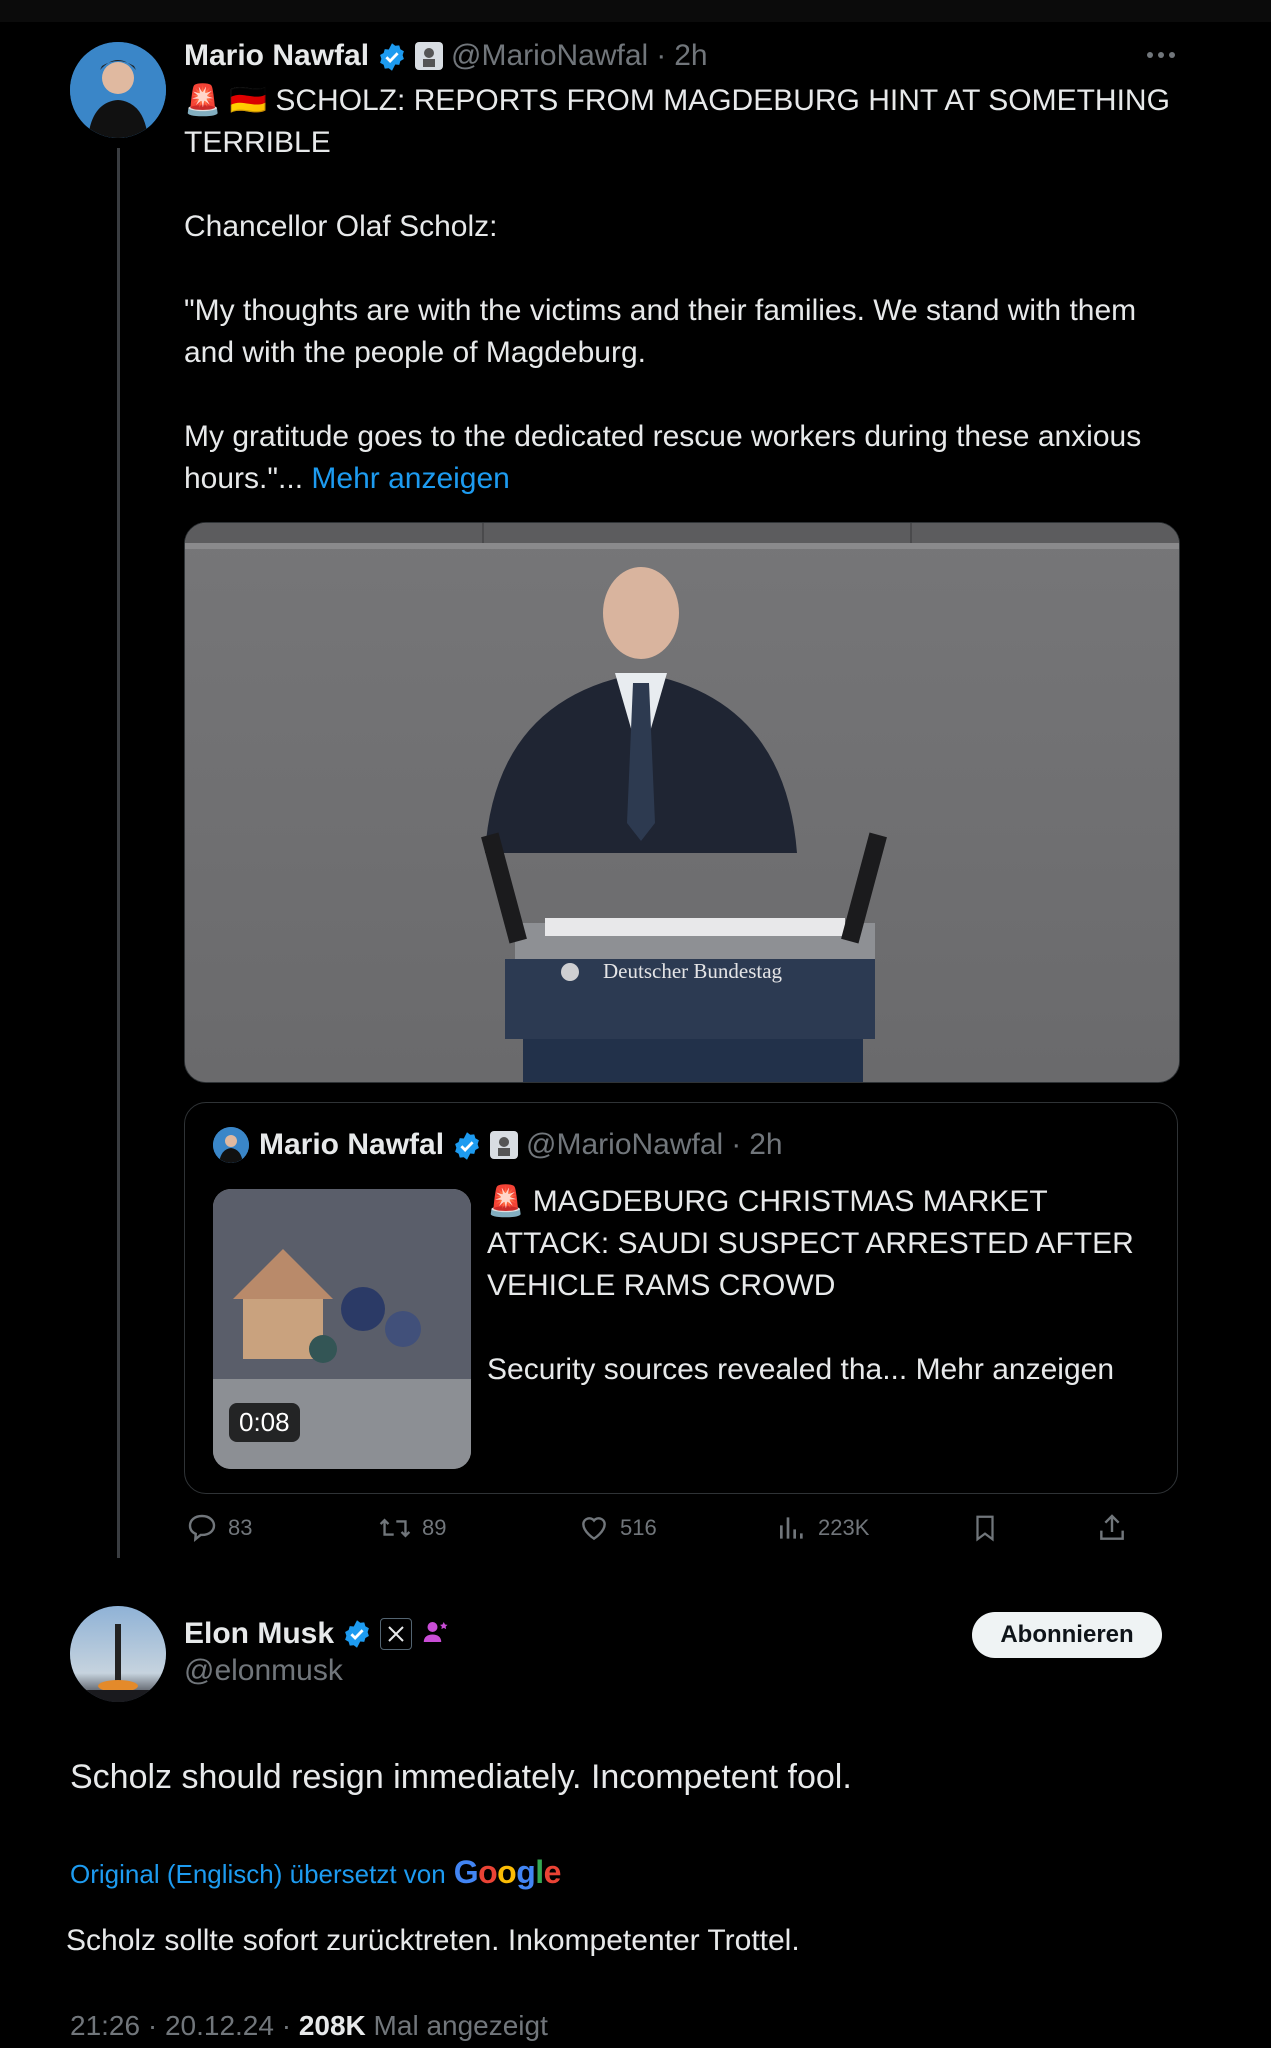  Describe the element at coordinates (460, 2025) in the screenshot. I see `reply-views-label: Mal angezeigt` at that location.